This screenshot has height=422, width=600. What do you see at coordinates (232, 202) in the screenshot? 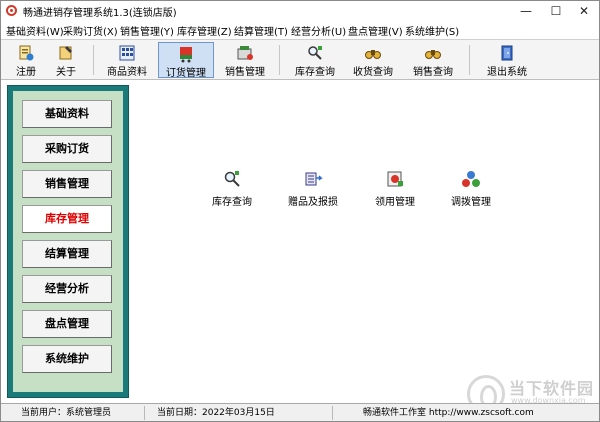
I see `function-label: 库存查询` at bounding box center [232, 202].